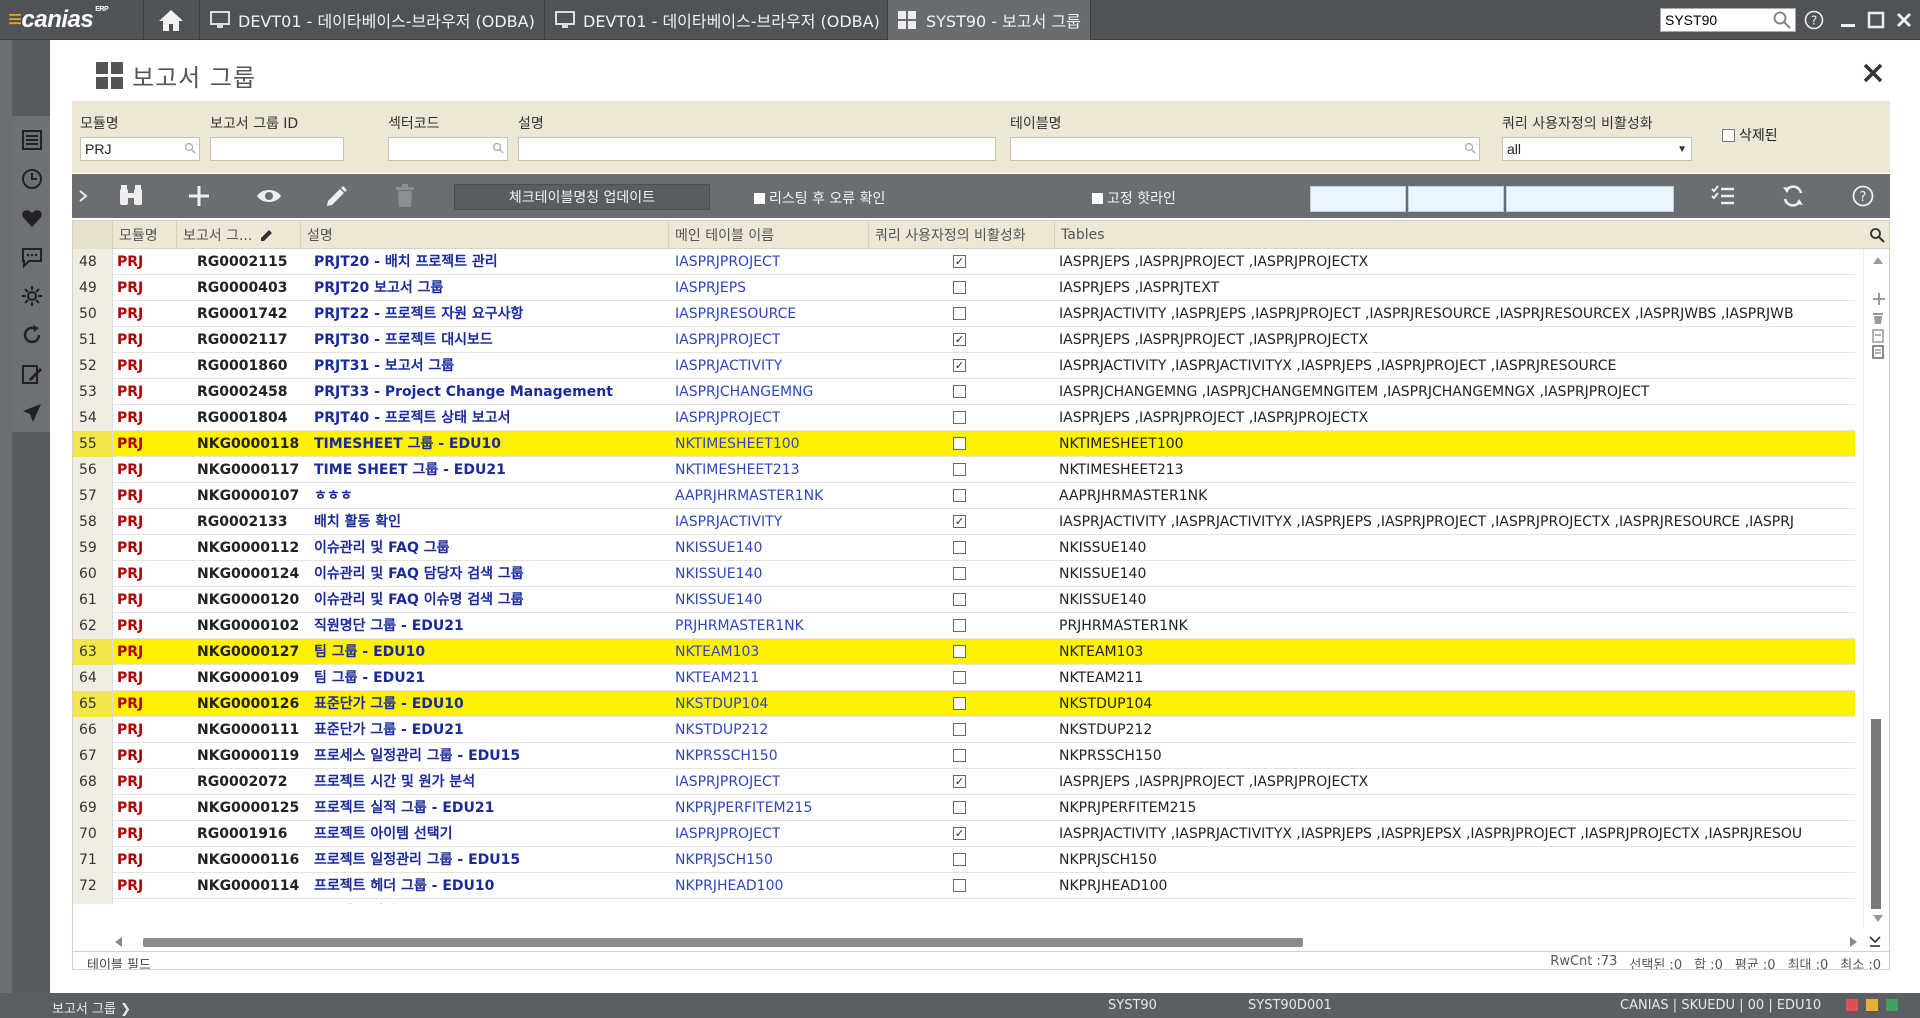 The width and height of the screenshot is (1920, 1018). What do you see at coordinates (1723, 196) in the screenshot?
I see `checklist-button` at bounding box center [1723, 196].